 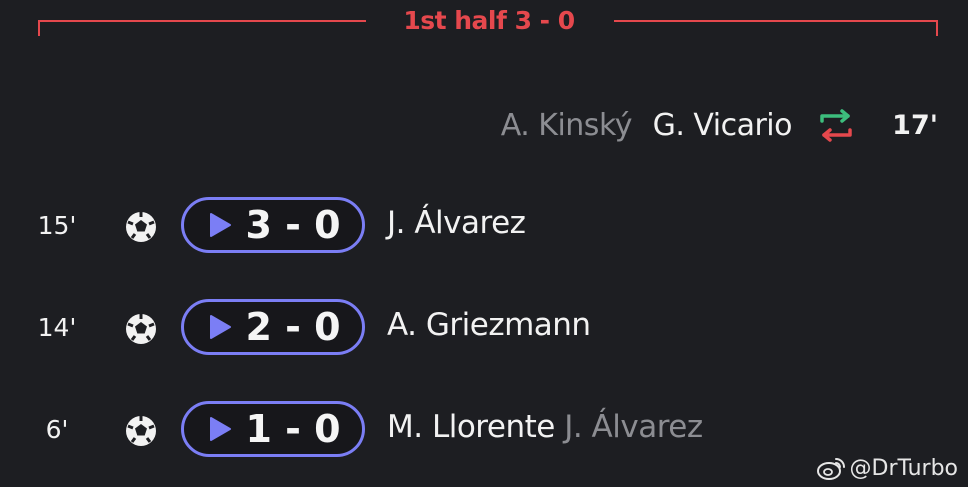 I want to click on goal-video-button: 3 - 0, so click(x=273, y=225).